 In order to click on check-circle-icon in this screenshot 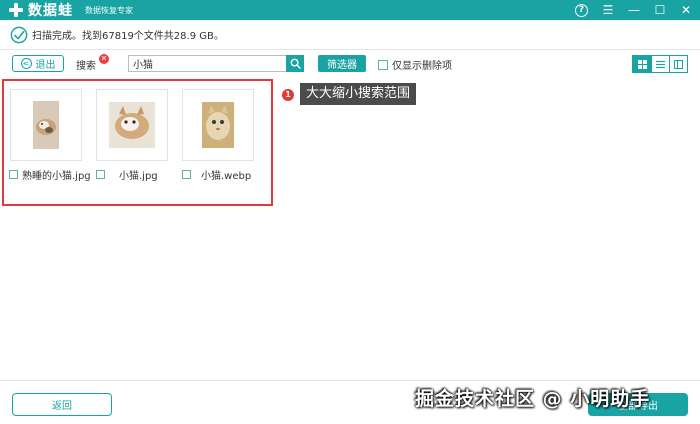, I will do `click(19, 34)`.